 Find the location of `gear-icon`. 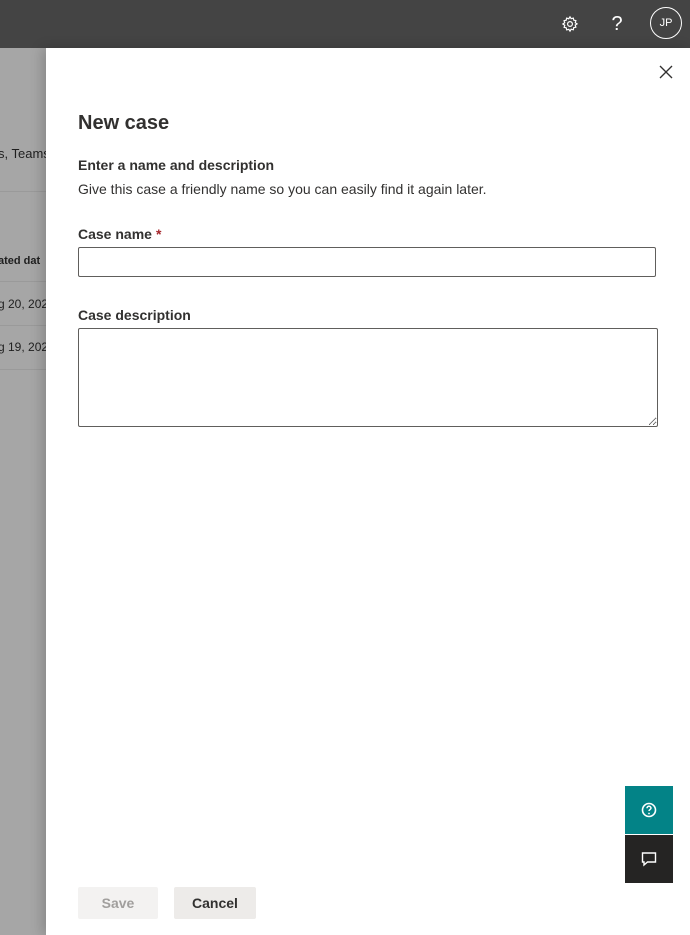

gear-icon is located at coordinates (570, 24).